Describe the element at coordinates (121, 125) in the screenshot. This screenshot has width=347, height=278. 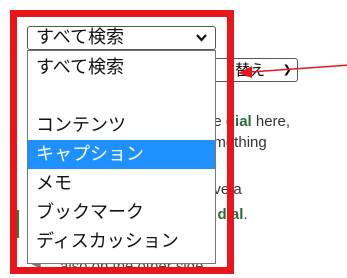
I see `option-content: コンテンツ` at that location.